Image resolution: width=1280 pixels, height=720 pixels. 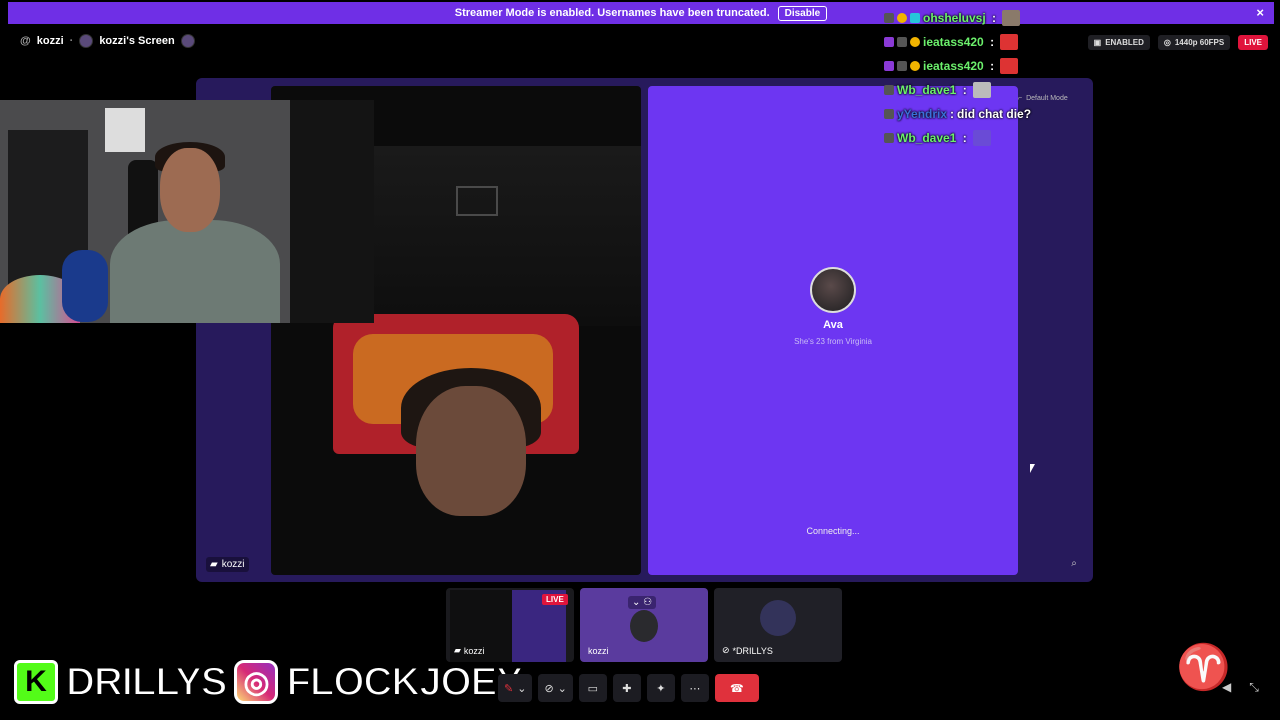 I want to click on at-icon: @, so click(x=25, y=41).